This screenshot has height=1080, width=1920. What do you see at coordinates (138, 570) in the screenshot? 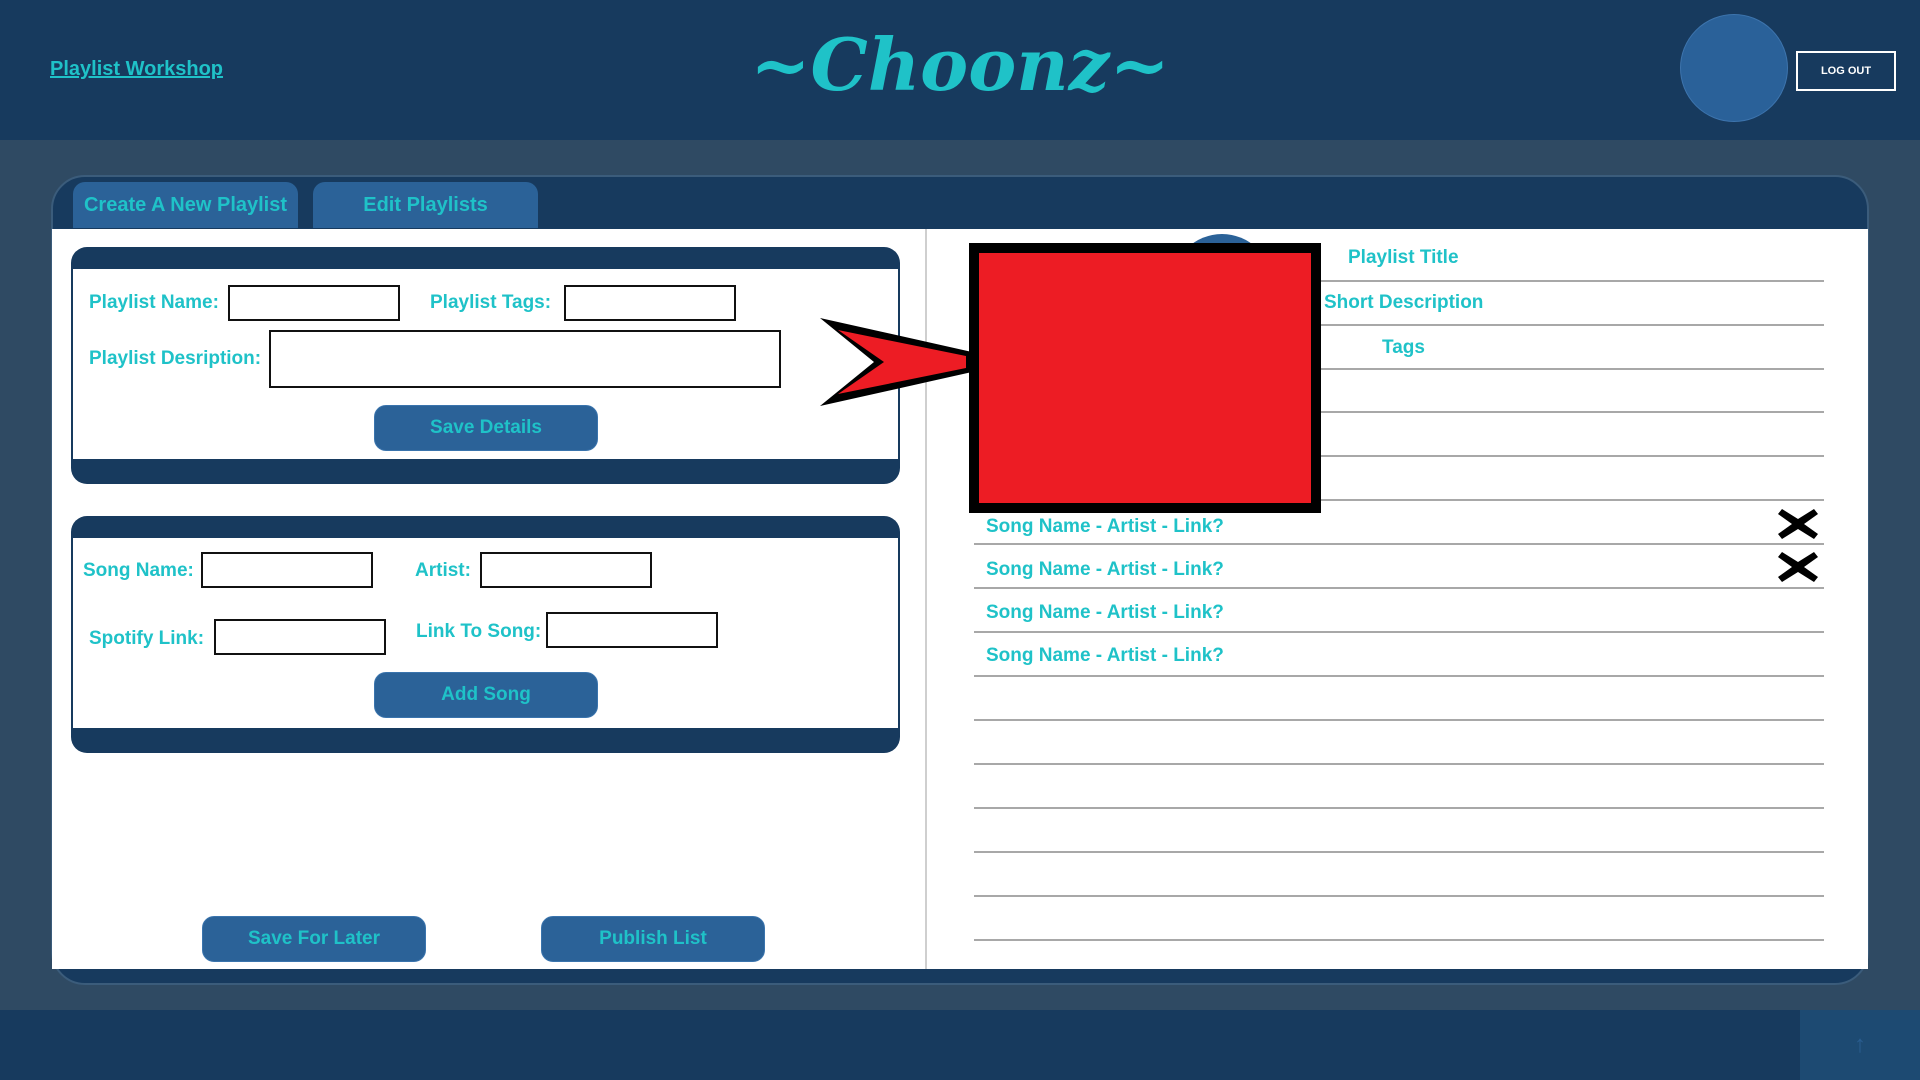
I see `song-name-label: Song Name:` at bounding box center [138, 570].